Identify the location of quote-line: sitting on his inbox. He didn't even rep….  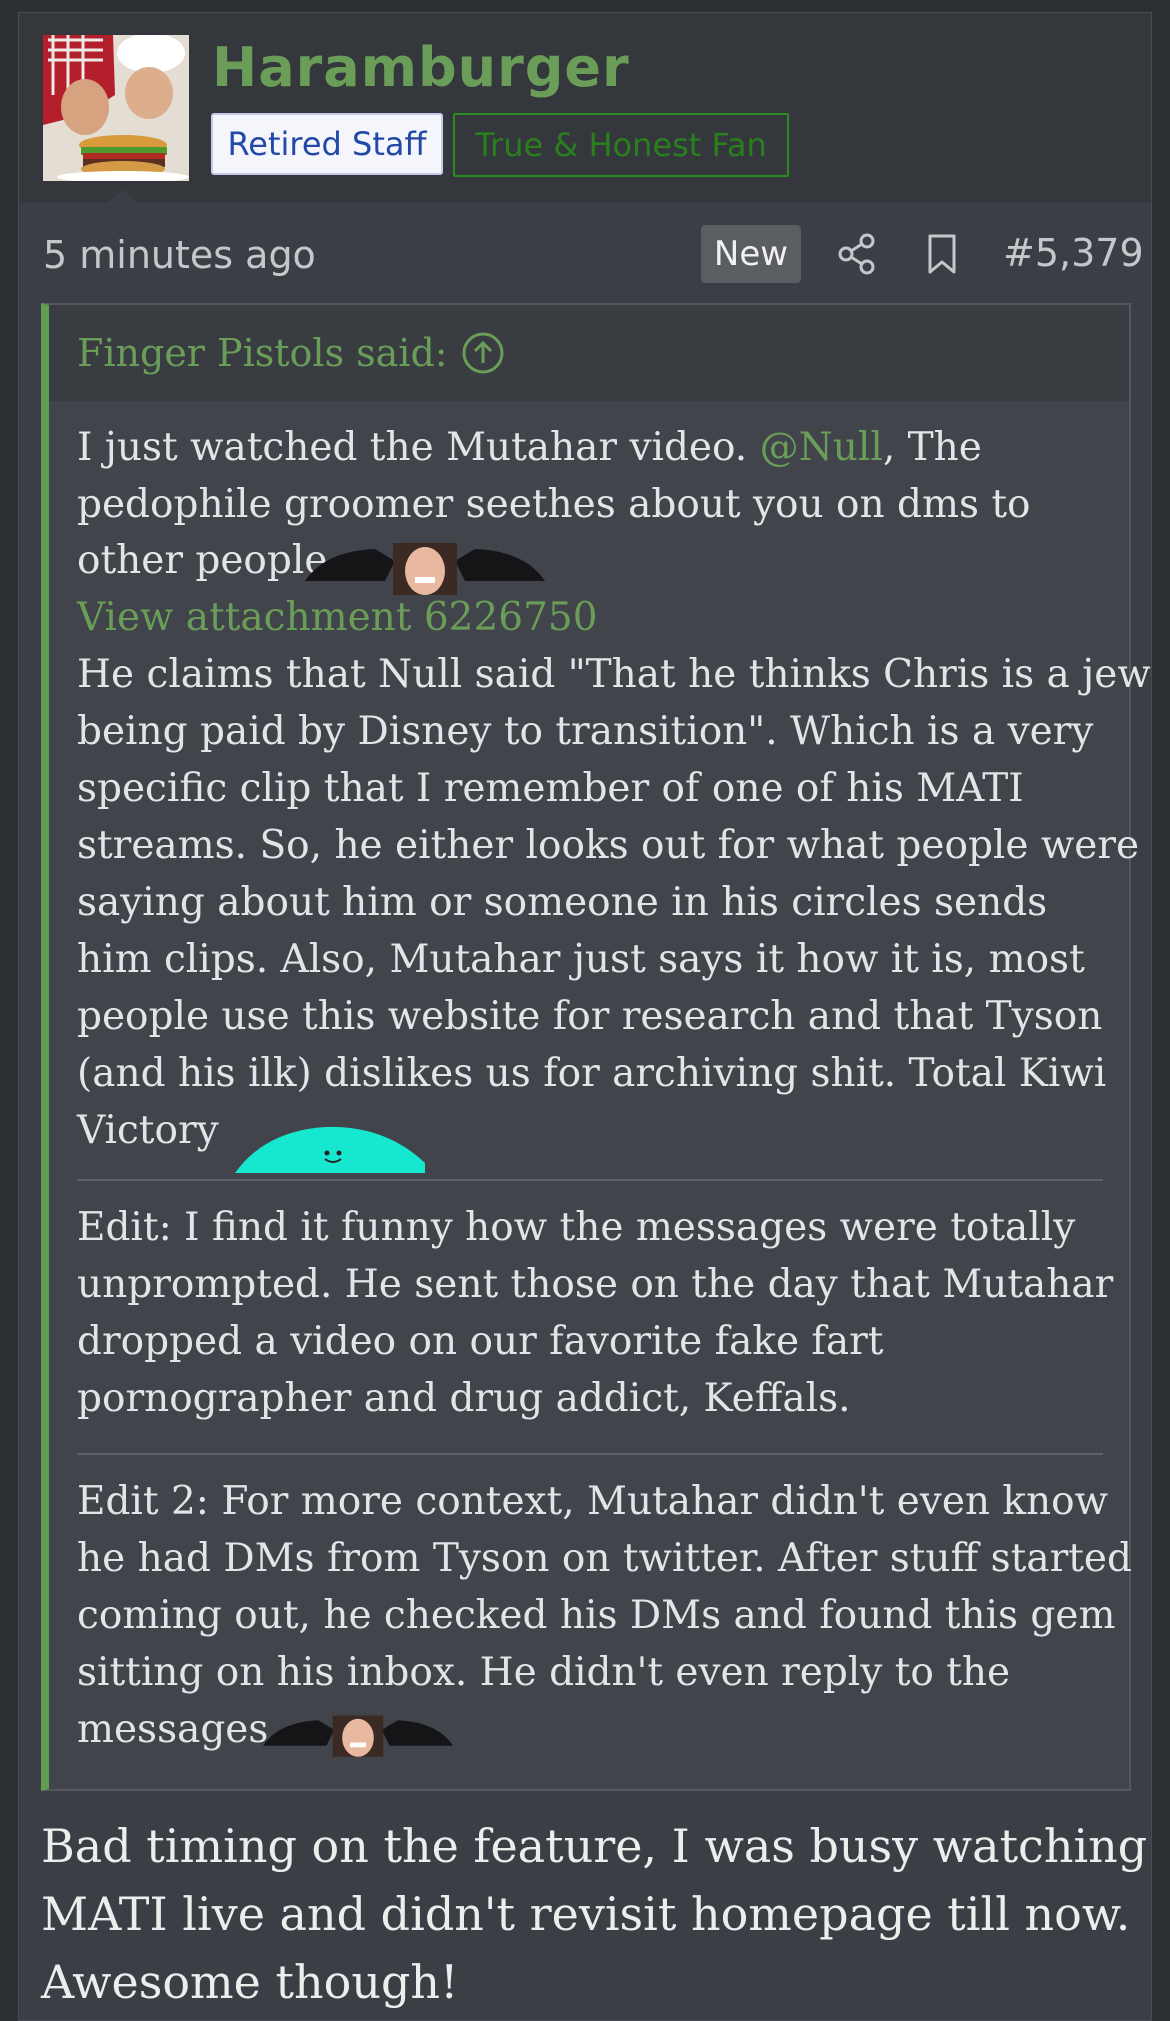
(544, 1672).